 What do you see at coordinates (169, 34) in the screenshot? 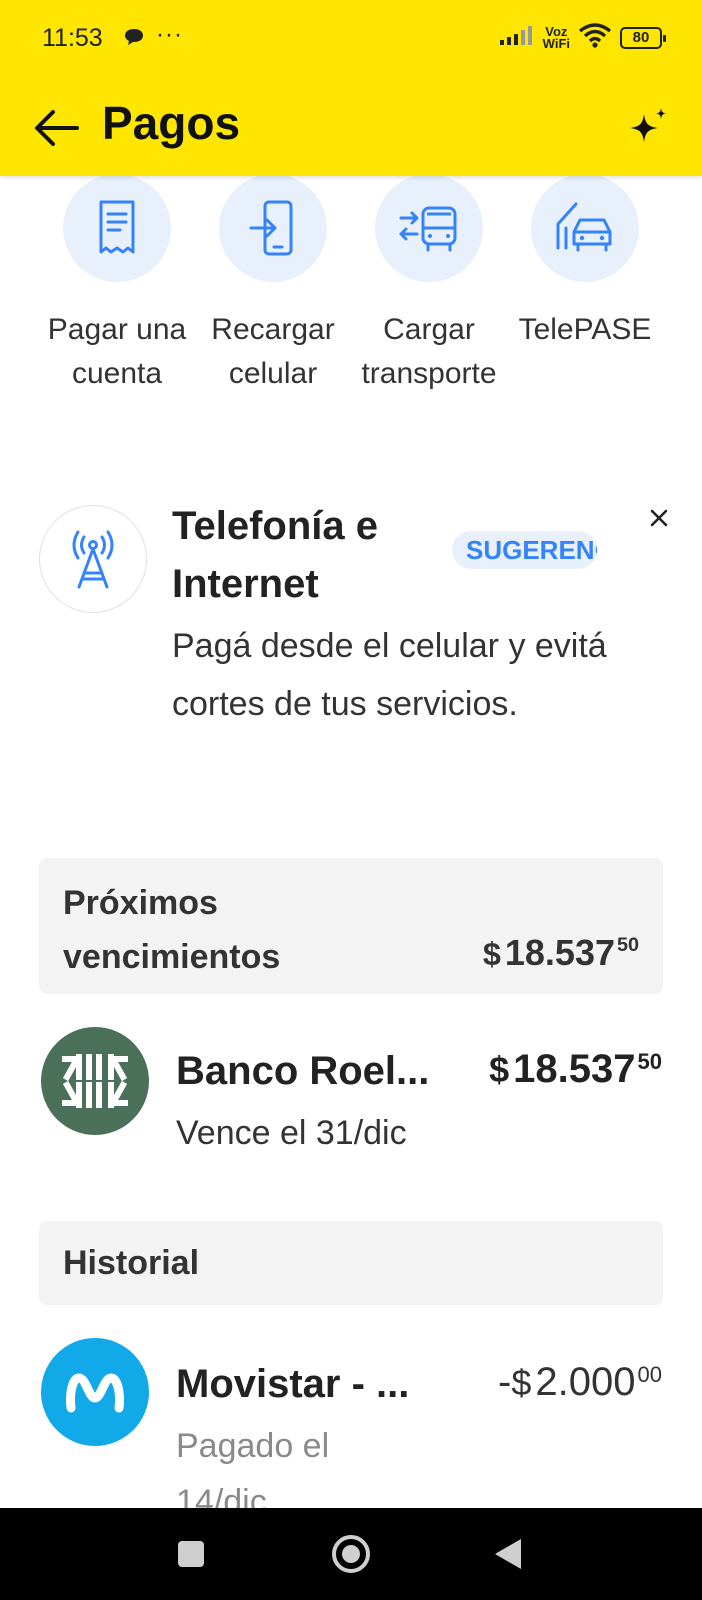
I see `status-more-dots: ···` at bounding box center [169, 34].